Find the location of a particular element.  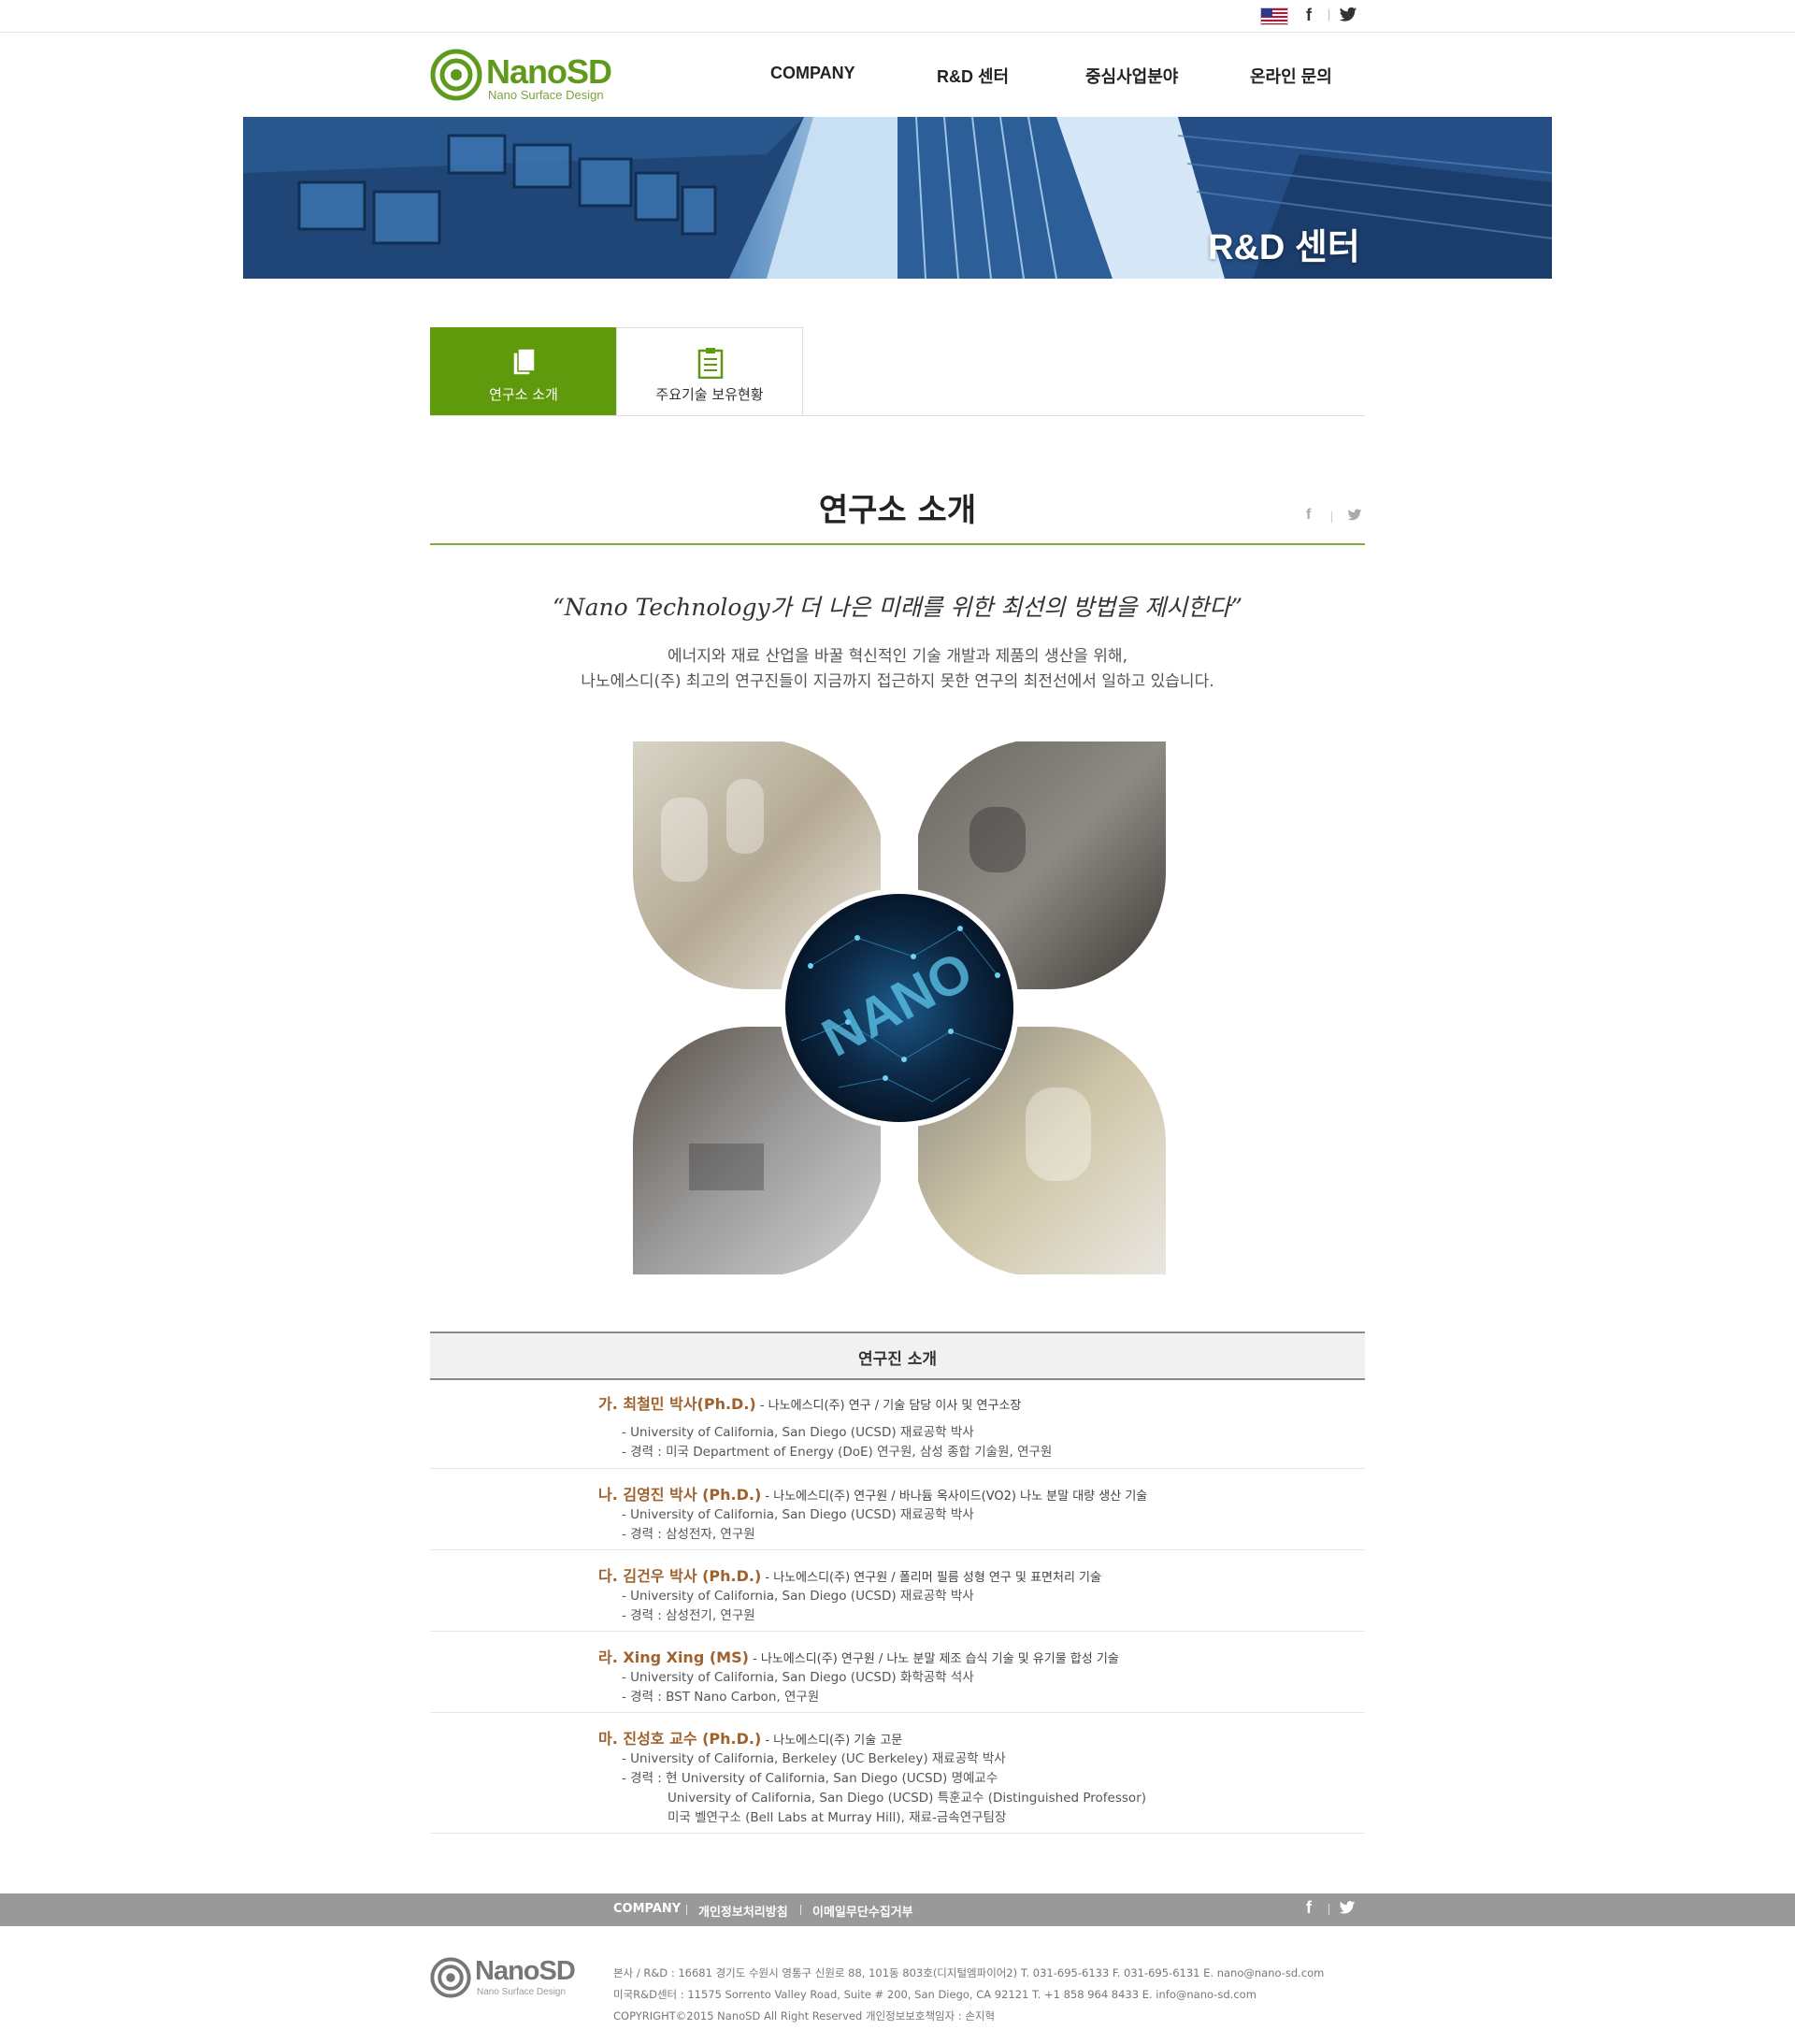

nav-core-business: 중심사업분야 is located at coordinates (1132, 76).